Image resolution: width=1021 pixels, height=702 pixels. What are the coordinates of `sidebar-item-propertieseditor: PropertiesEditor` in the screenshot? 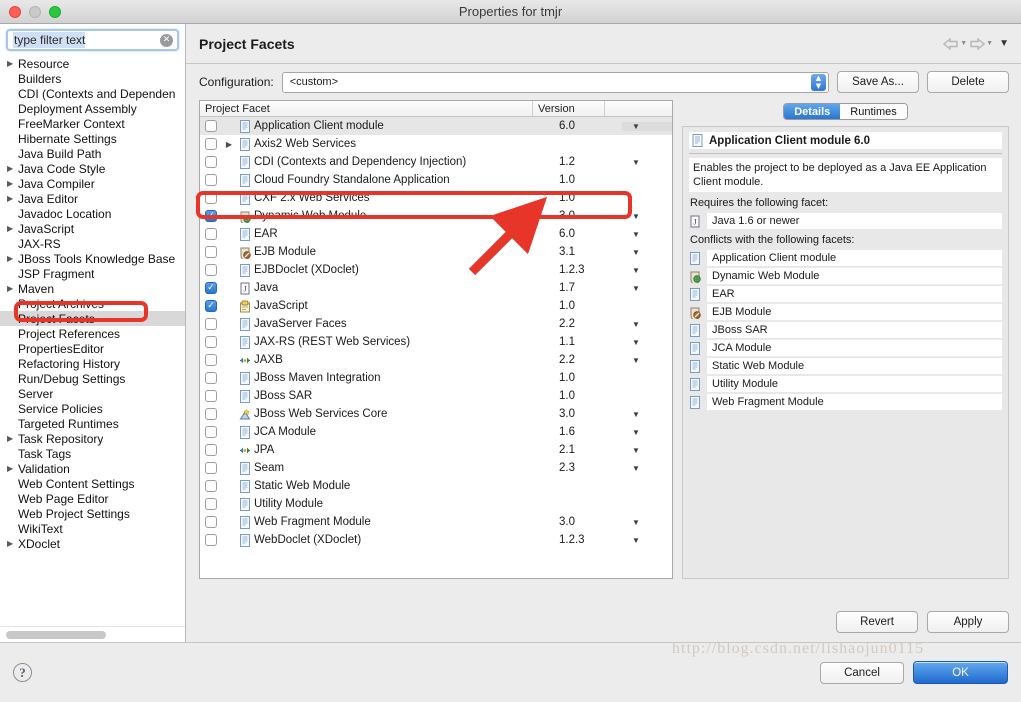 It's located at (92, 348).